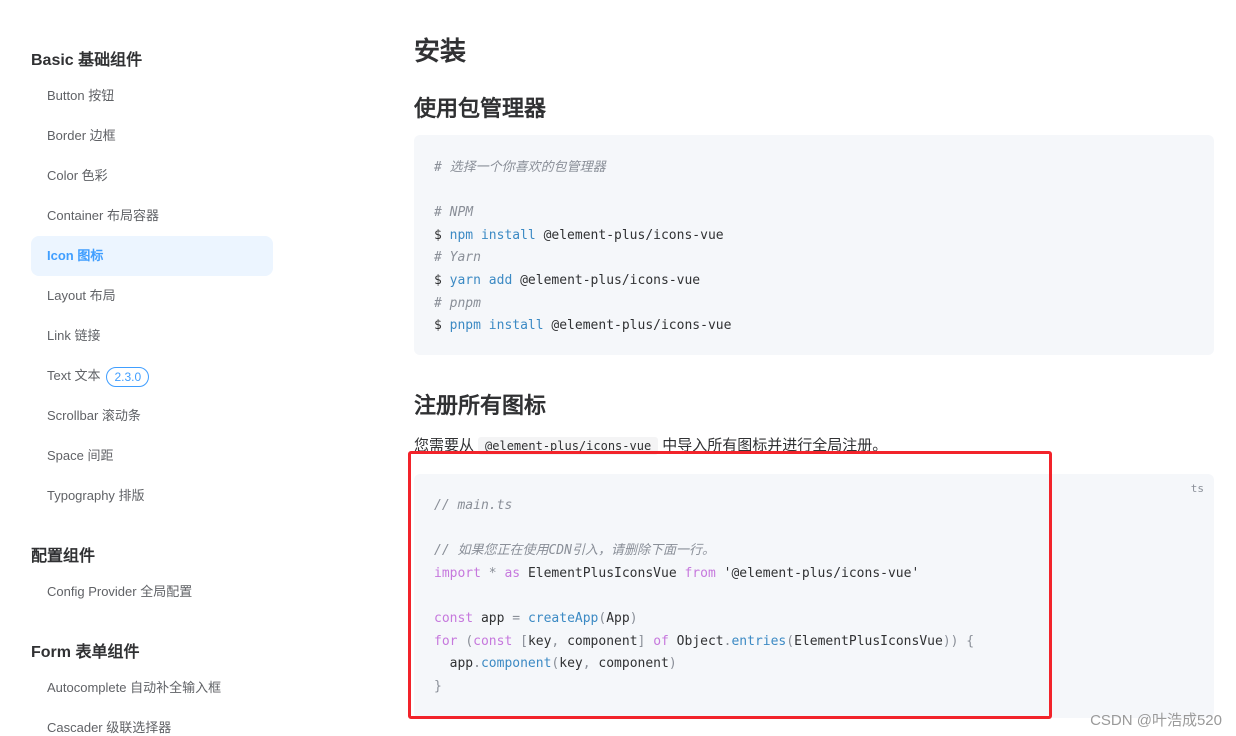  Describe the element at coordinates (152, 416) in the screenshot. I see `sidebar-item-scrollbar: Scrollbar 滚动条` at that location.